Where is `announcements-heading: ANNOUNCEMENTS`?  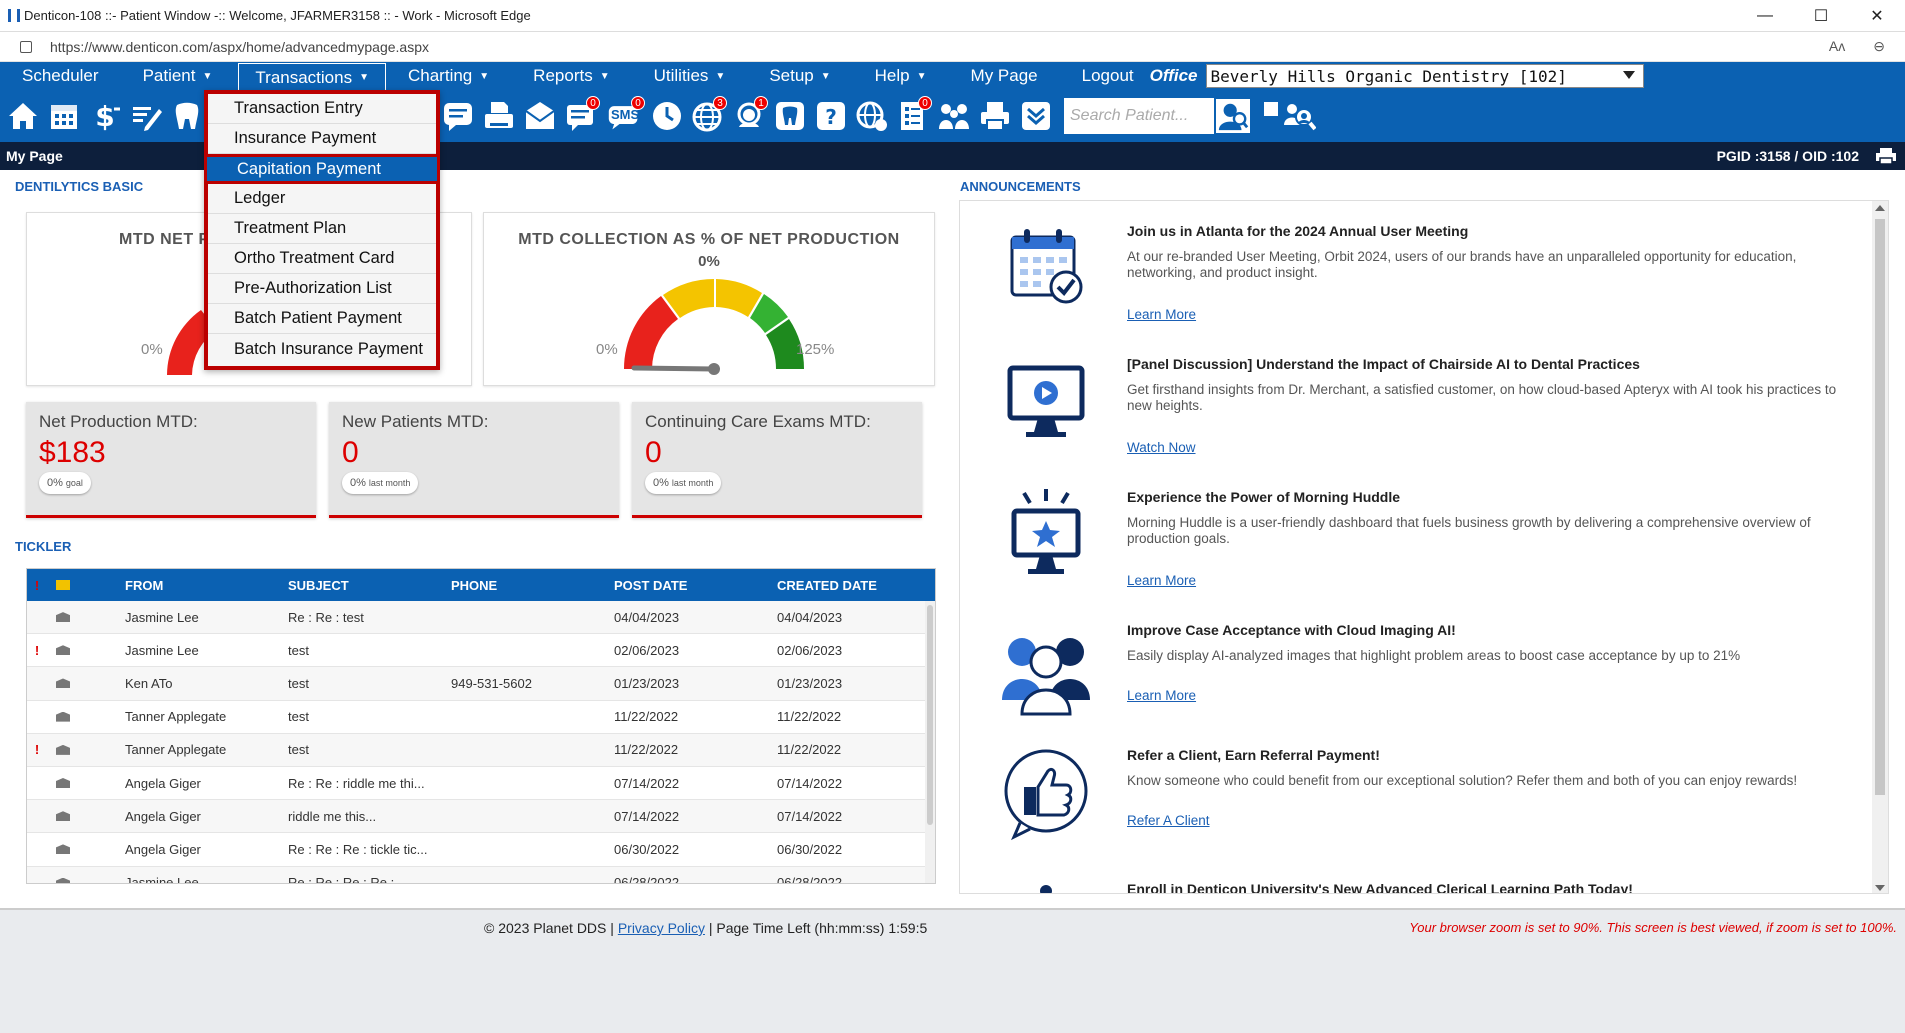
announcements-heading: ANNOUNCEMENTS is located at coordinates (1020, 186).